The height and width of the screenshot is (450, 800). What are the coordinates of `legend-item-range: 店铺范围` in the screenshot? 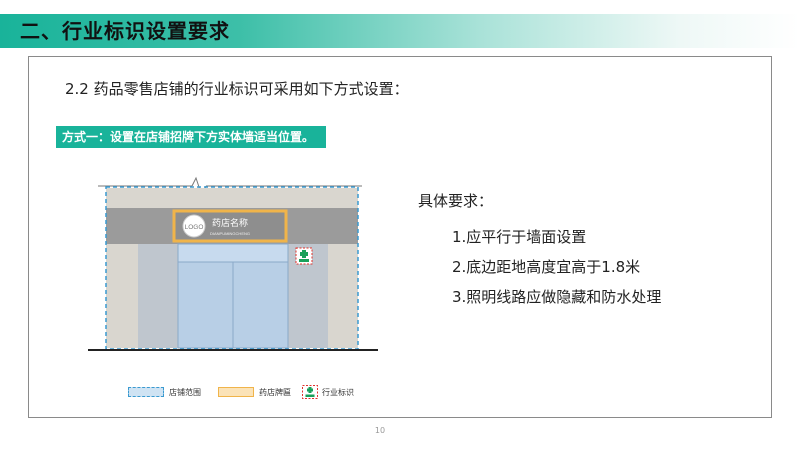 It's located at (164, 392).